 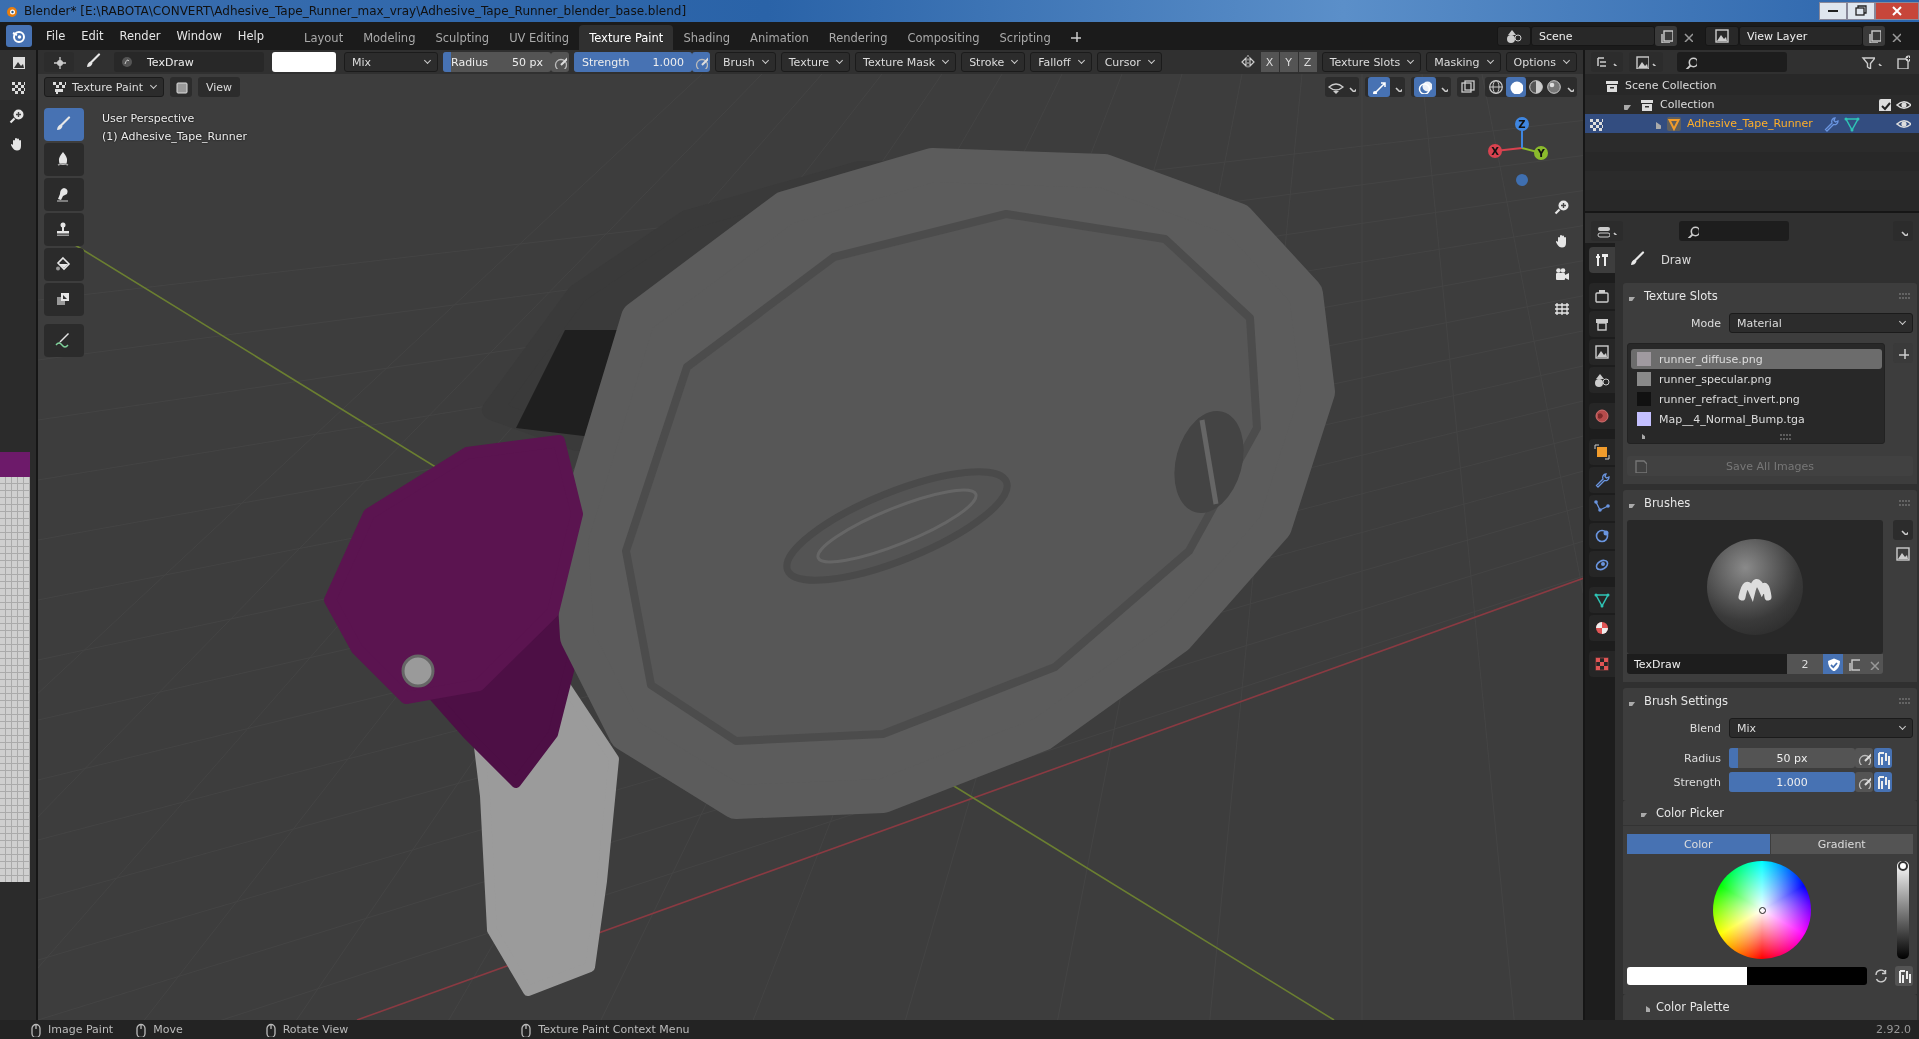 What do you see at coordinates (1833, 11) in the screenshot?
I see `minimize-button` at bounding box center [1833, 11].